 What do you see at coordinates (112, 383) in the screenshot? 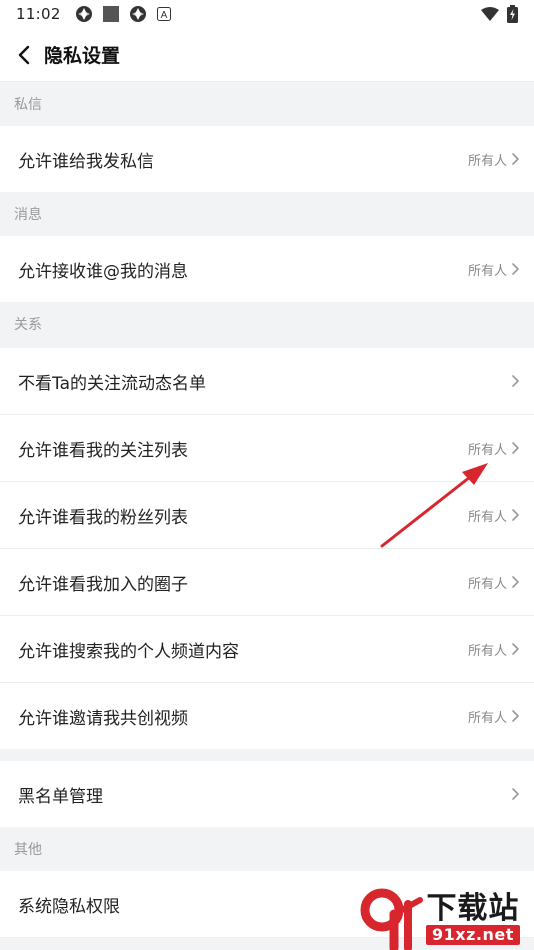
I see `row-label: 不看Ta的关注流动态名单` at bounding box center [112, 383].